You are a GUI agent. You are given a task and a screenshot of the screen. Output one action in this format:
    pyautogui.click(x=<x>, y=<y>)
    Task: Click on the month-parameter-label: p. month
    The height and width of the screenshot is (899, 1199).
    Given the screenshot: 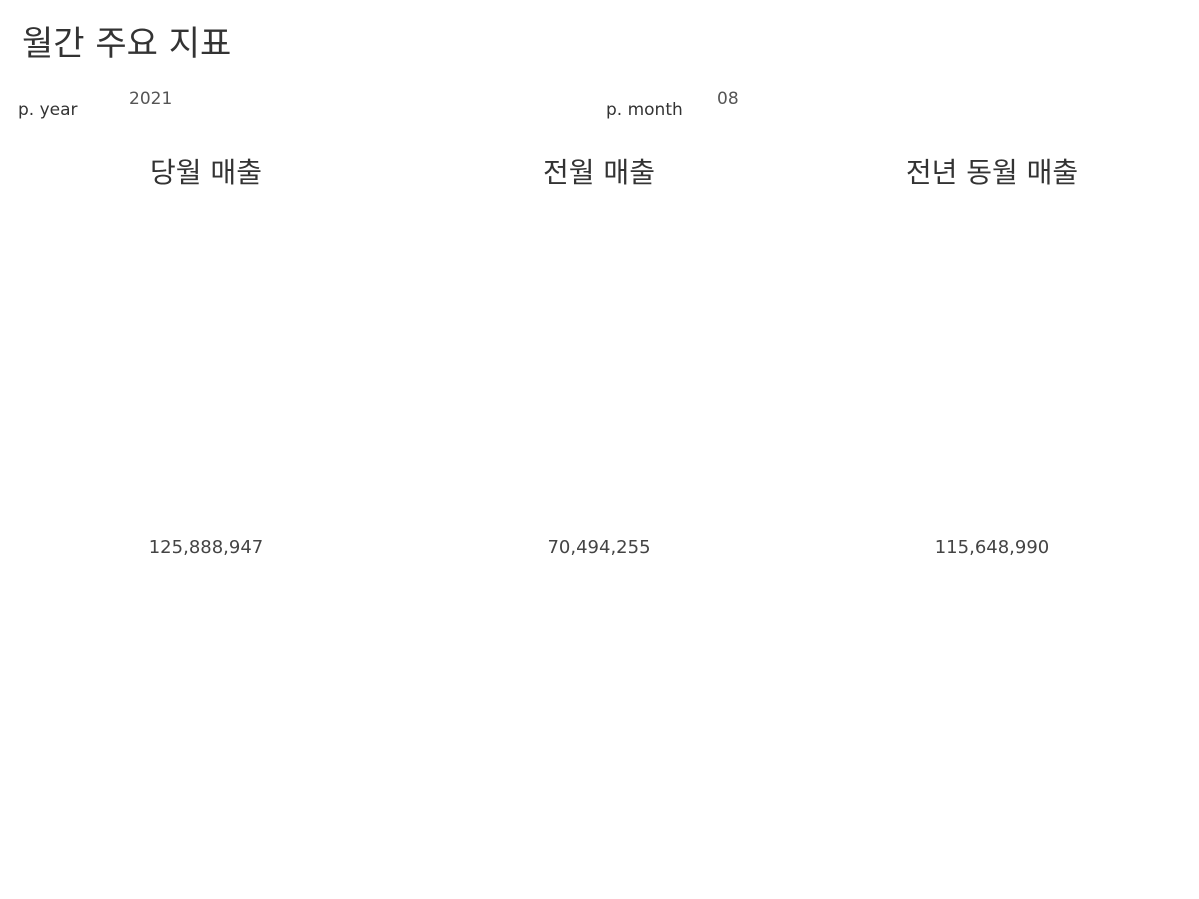 What is the action you would take?
    pyautogui.click(x=644, y=110)
    